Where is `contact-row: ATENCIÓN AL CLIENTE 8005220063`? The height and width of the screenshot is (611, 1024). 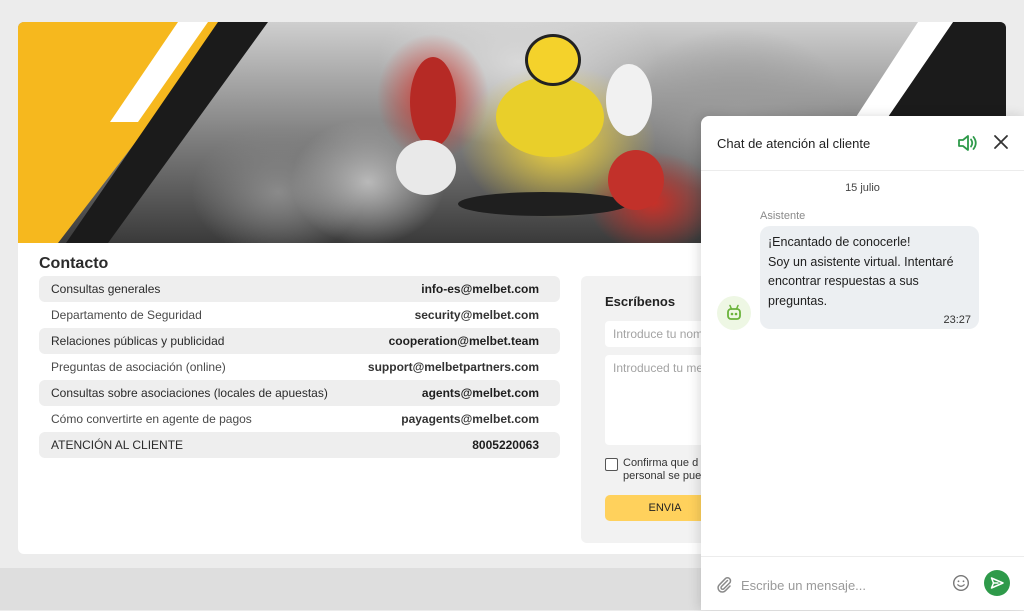 contact-row: ATENCIÓN AL CLIENTE 8005220063 is located at coordinates (299, 445).